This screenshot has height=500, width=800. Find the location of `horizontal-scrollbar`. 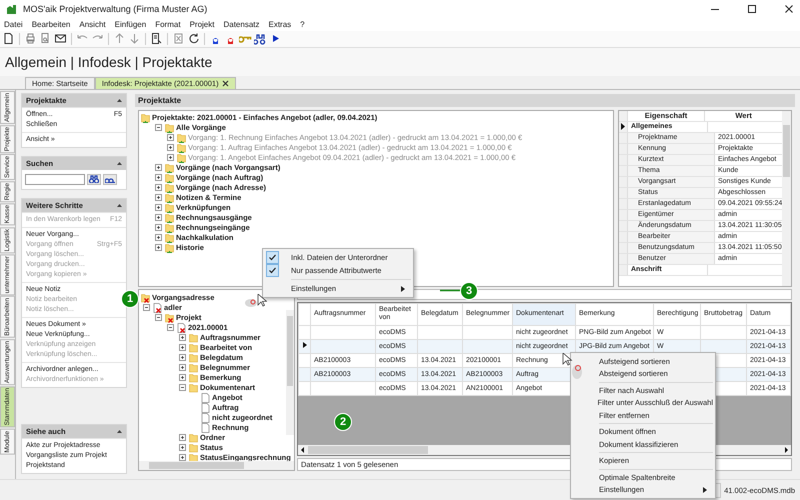

horizontal-scrollbar is located at coordinates (216, 465).